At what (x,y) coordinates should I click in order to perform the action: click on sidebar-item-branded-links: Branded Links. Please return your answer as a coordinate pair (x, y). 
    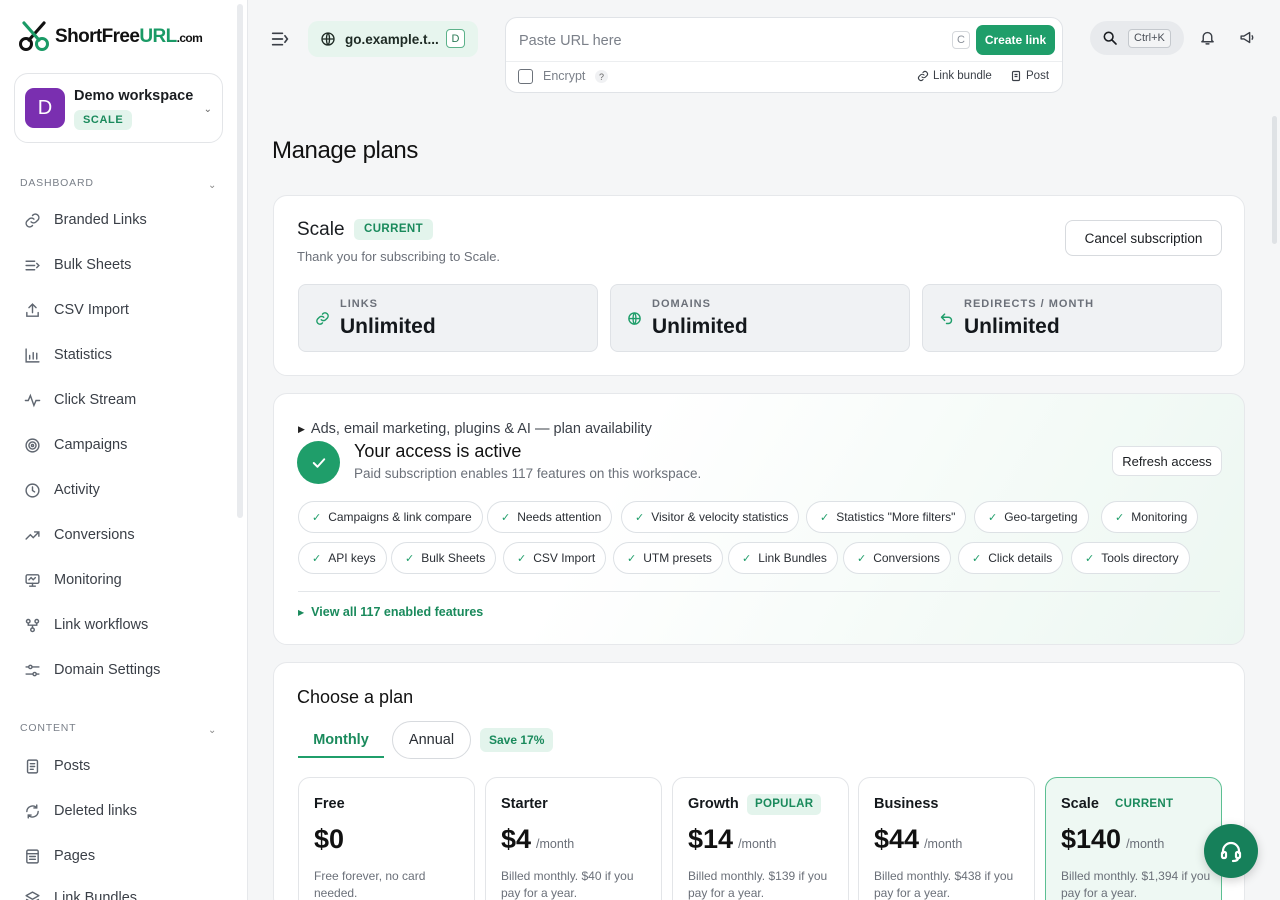
    Looking at the image, I should click on (123, 220).